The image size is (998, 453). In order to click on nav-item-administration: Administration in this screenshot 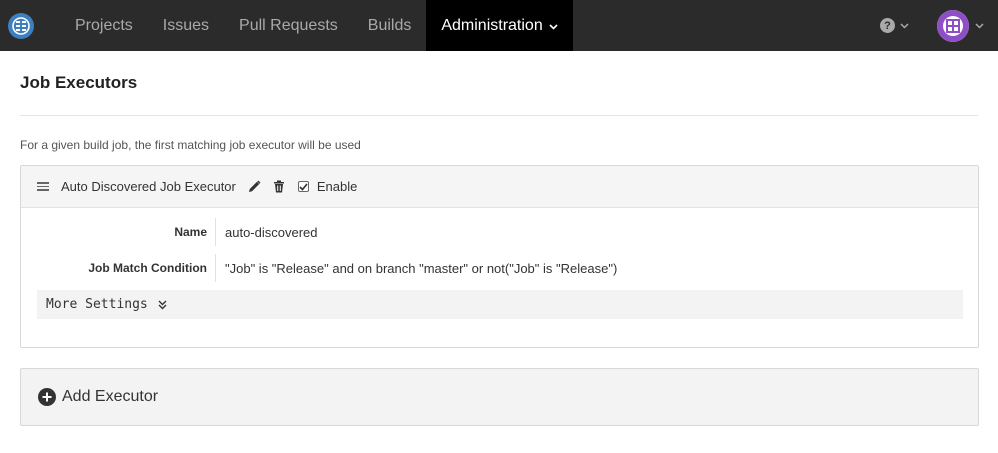, I will do `click(499, 25)`.